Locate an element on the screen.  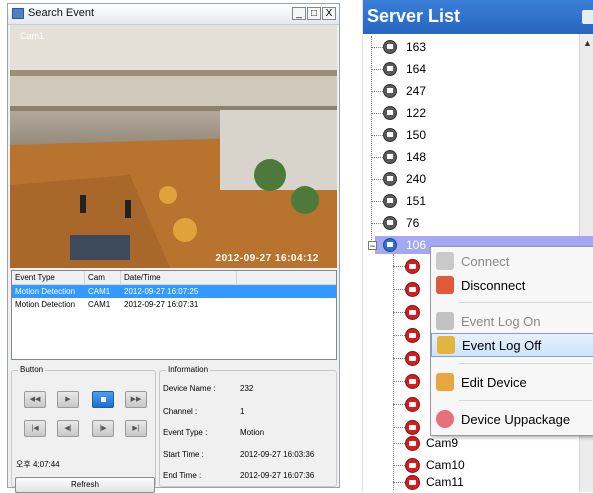
server-label: 122 is located at coordinates (416, 113).